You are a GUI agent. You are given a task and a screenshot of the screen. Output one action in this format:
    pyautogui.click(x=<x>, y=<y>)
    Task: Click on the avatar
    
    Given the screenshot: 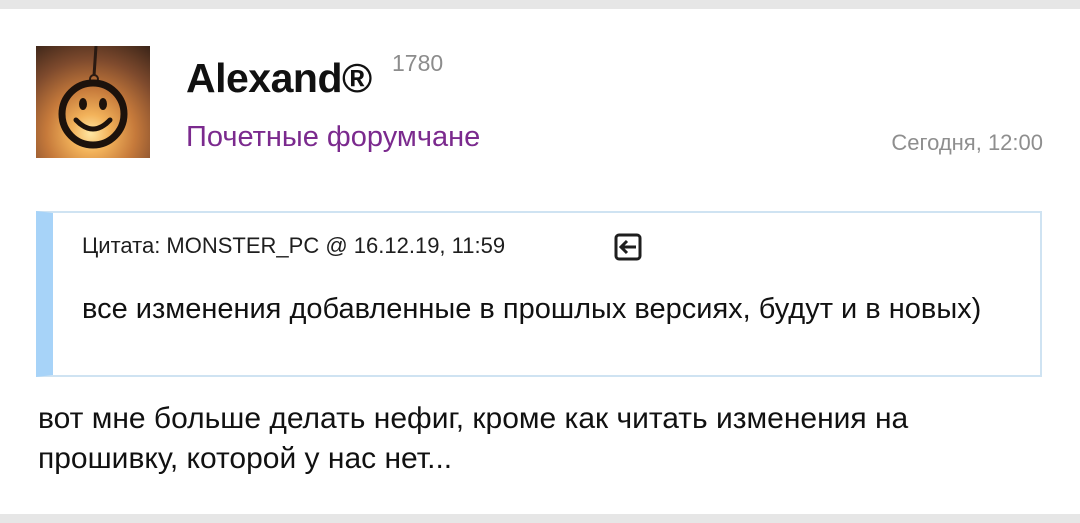 What is the action you would take?
    pyautogui.click(x=93, y=102)
    